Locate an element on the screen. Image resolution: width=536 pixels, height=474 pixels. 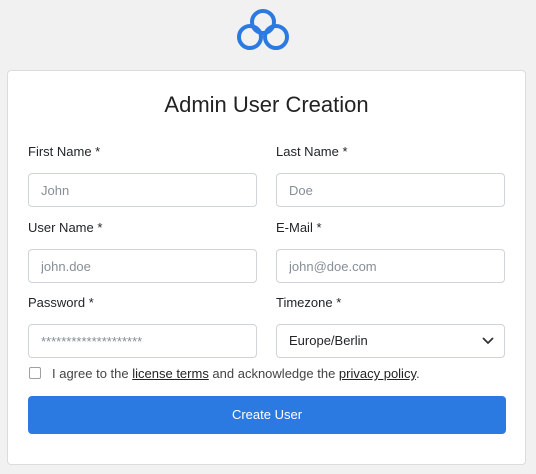
user-name-input is located at coordinates (142, 266).